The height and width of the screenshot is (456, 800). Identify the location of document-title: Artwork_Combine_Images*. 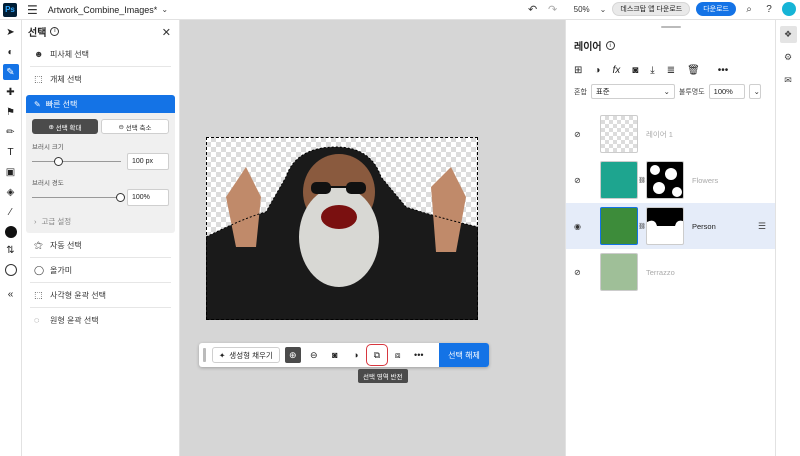
(103, 10).